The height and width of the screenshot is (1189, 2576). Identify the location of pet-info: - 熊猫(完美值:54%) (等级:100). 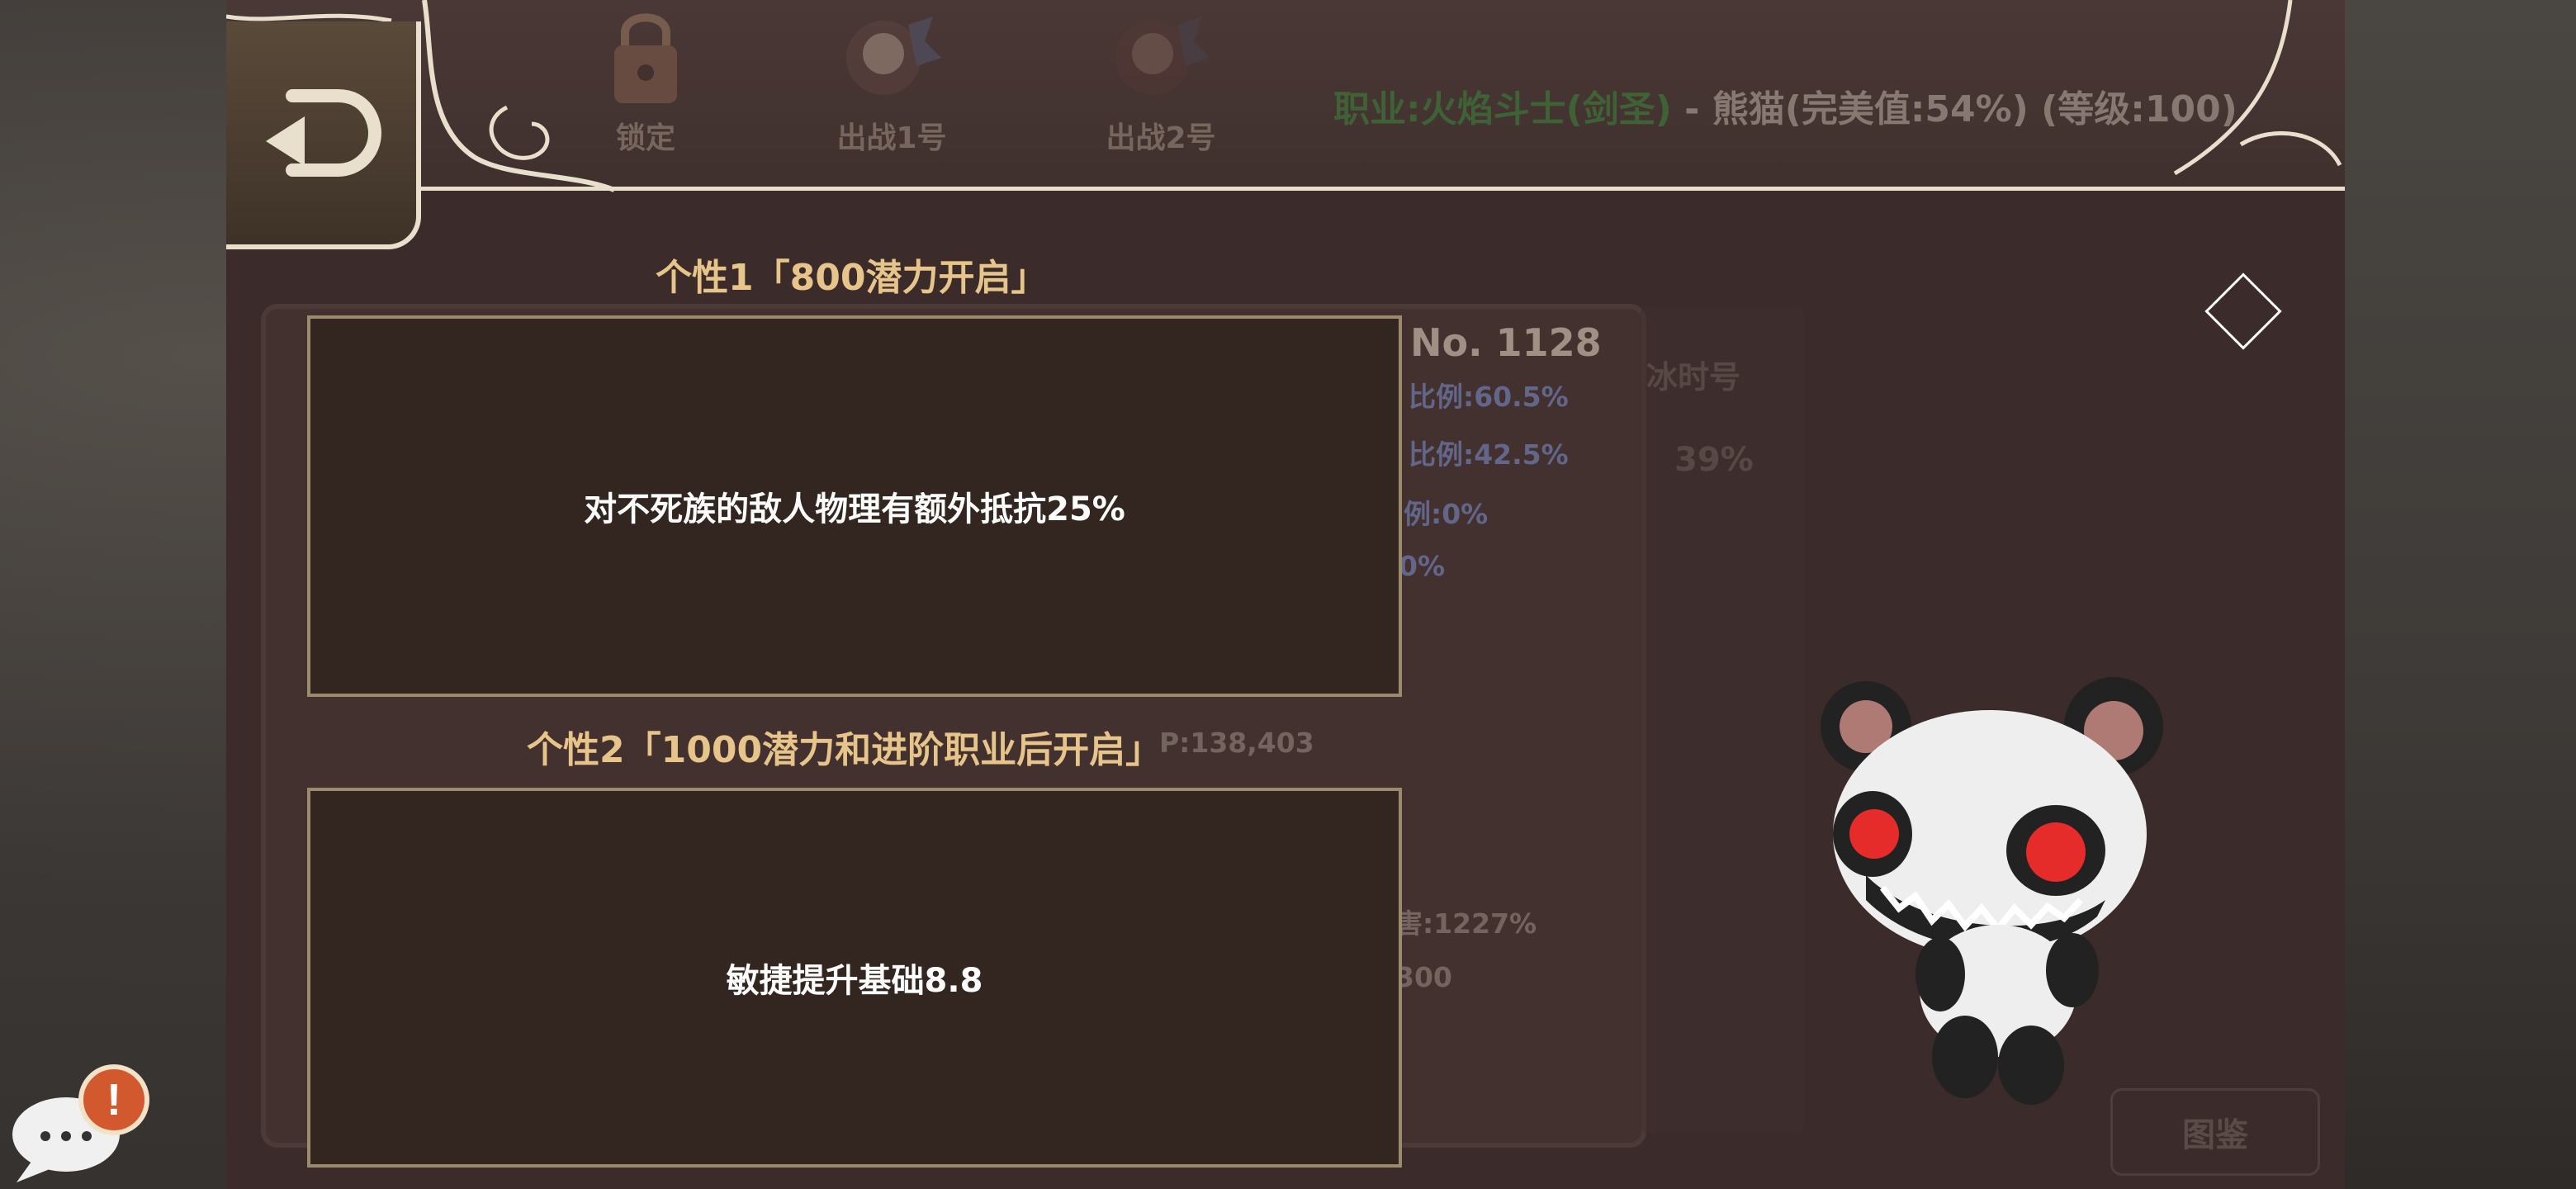
(1954, 109).